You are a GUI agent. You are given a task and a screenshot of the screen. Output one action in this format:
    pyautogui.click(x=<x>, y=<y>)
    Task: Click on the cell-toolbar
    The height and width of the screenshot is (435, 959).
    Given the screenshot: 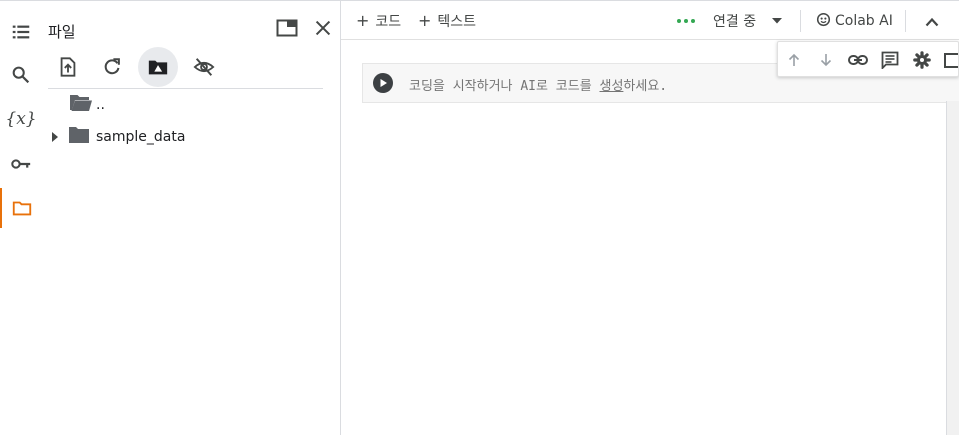 What is the action you would take?
    pyautogui.click(x=868, y=59)
    